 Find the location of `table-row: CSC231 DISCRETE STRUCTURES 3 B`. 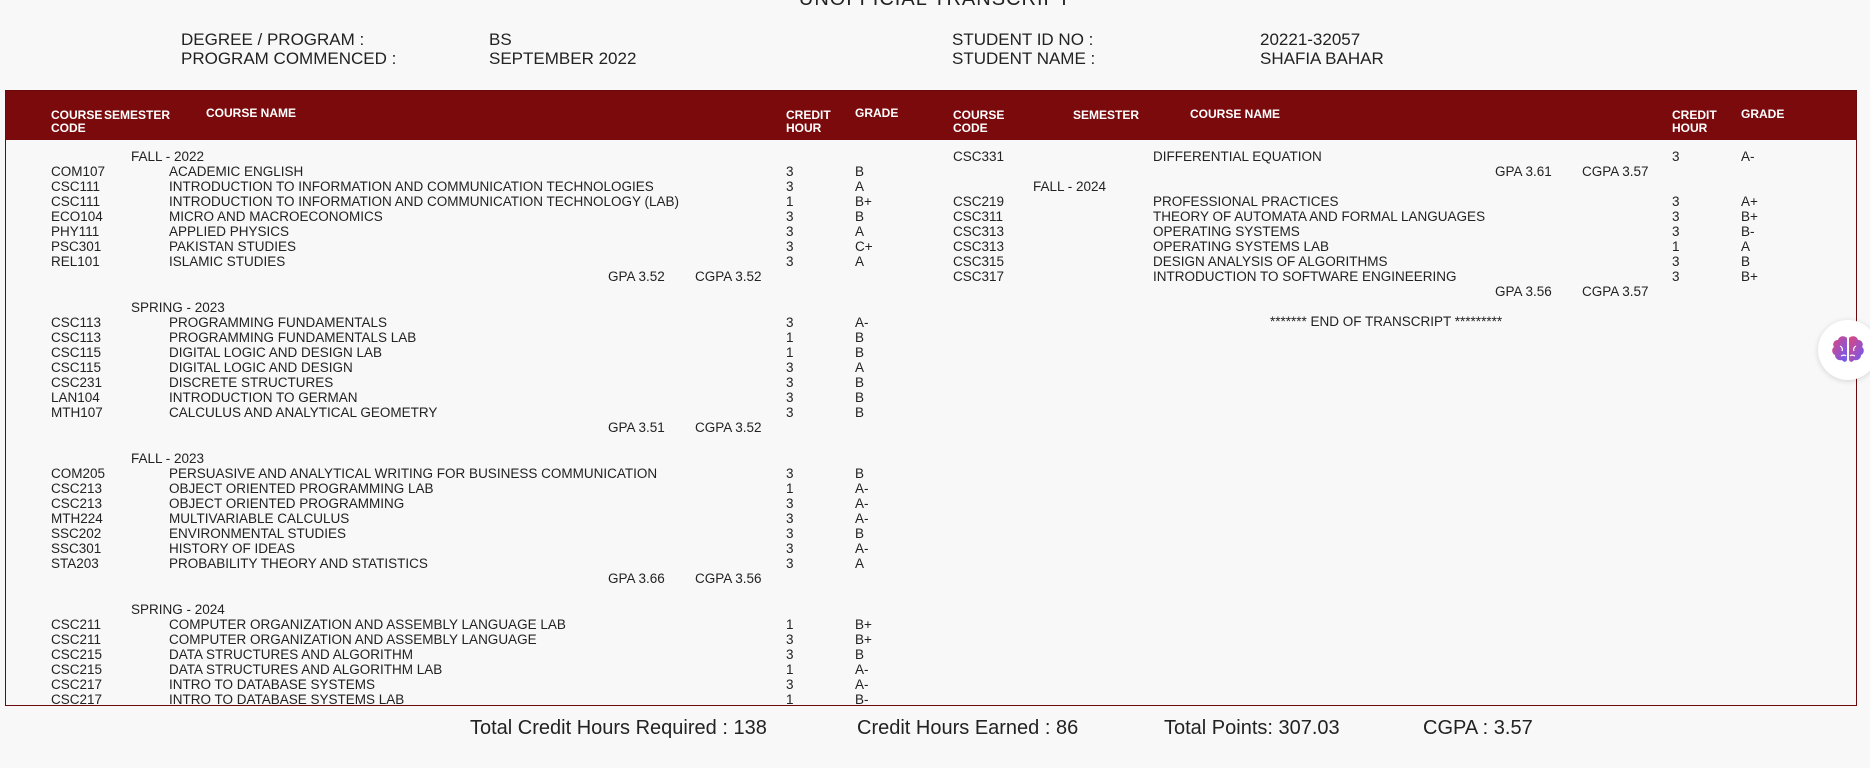

table-row: CSC231 DISCRETE STRUCTURES 3 B is located at coordinates (458, 382).